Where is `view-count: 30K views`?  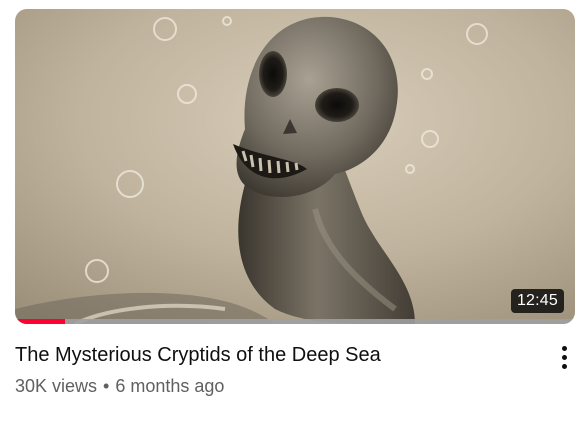 view-count: 30K views is located at coordinates (56, 386).